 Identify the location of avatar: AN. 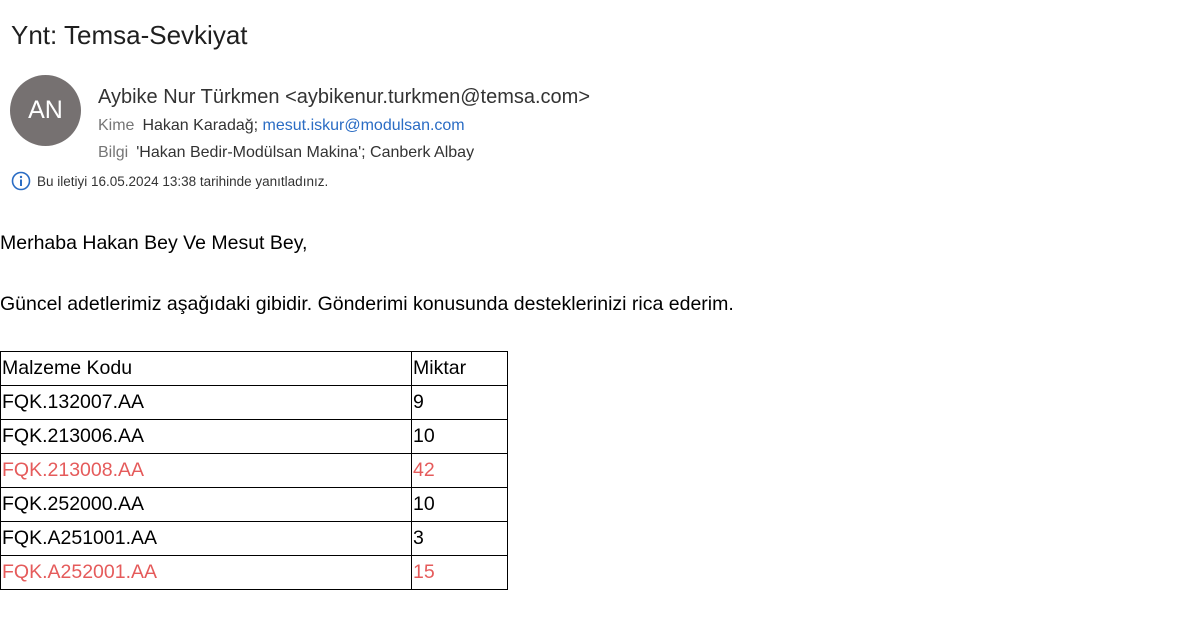
(45, 110).